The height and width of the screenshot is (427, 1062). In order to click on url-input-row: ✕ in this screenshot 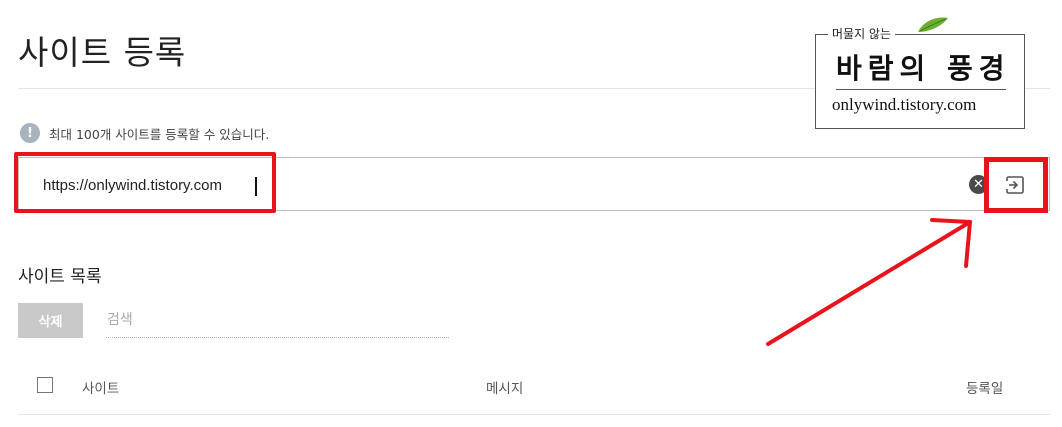, I will do `click(534, 184)`.